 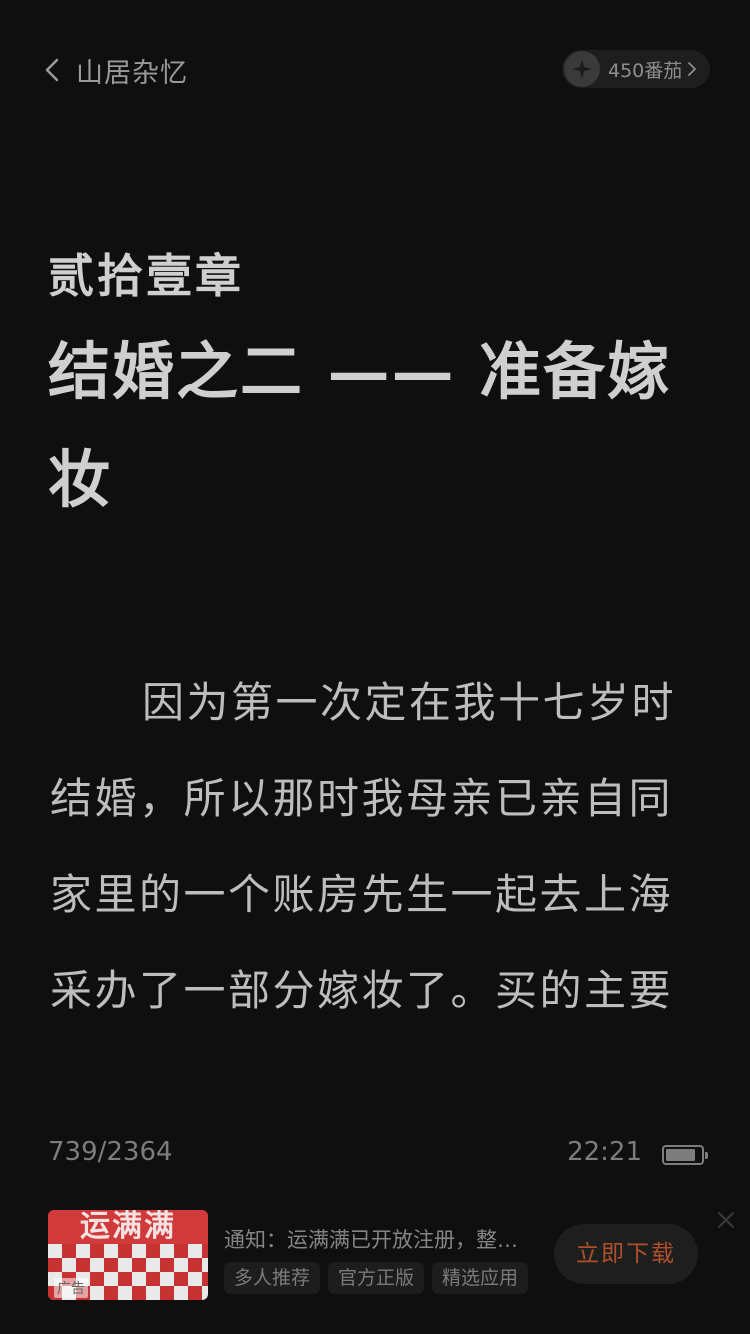 What do you see at coordinates (626, 1254) in the screenshot?
I see `download-button: 立即下载` at bounding box center [626, 1254].